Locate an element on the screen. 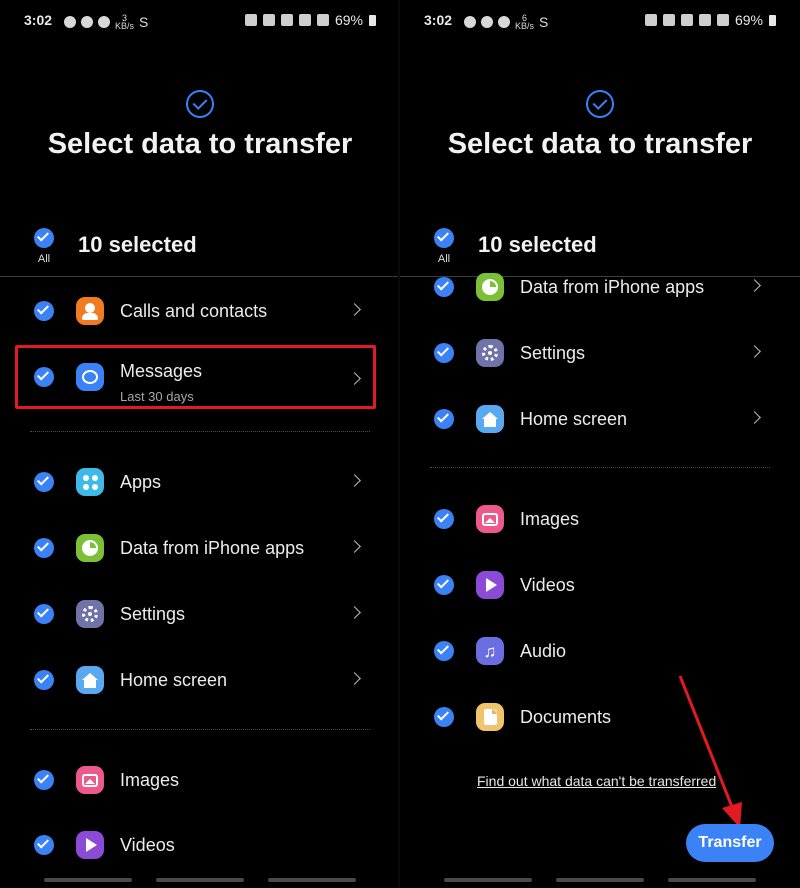 The height and width of the screenshot is (888, 800). person-icon is located at coordinates (90, 311).